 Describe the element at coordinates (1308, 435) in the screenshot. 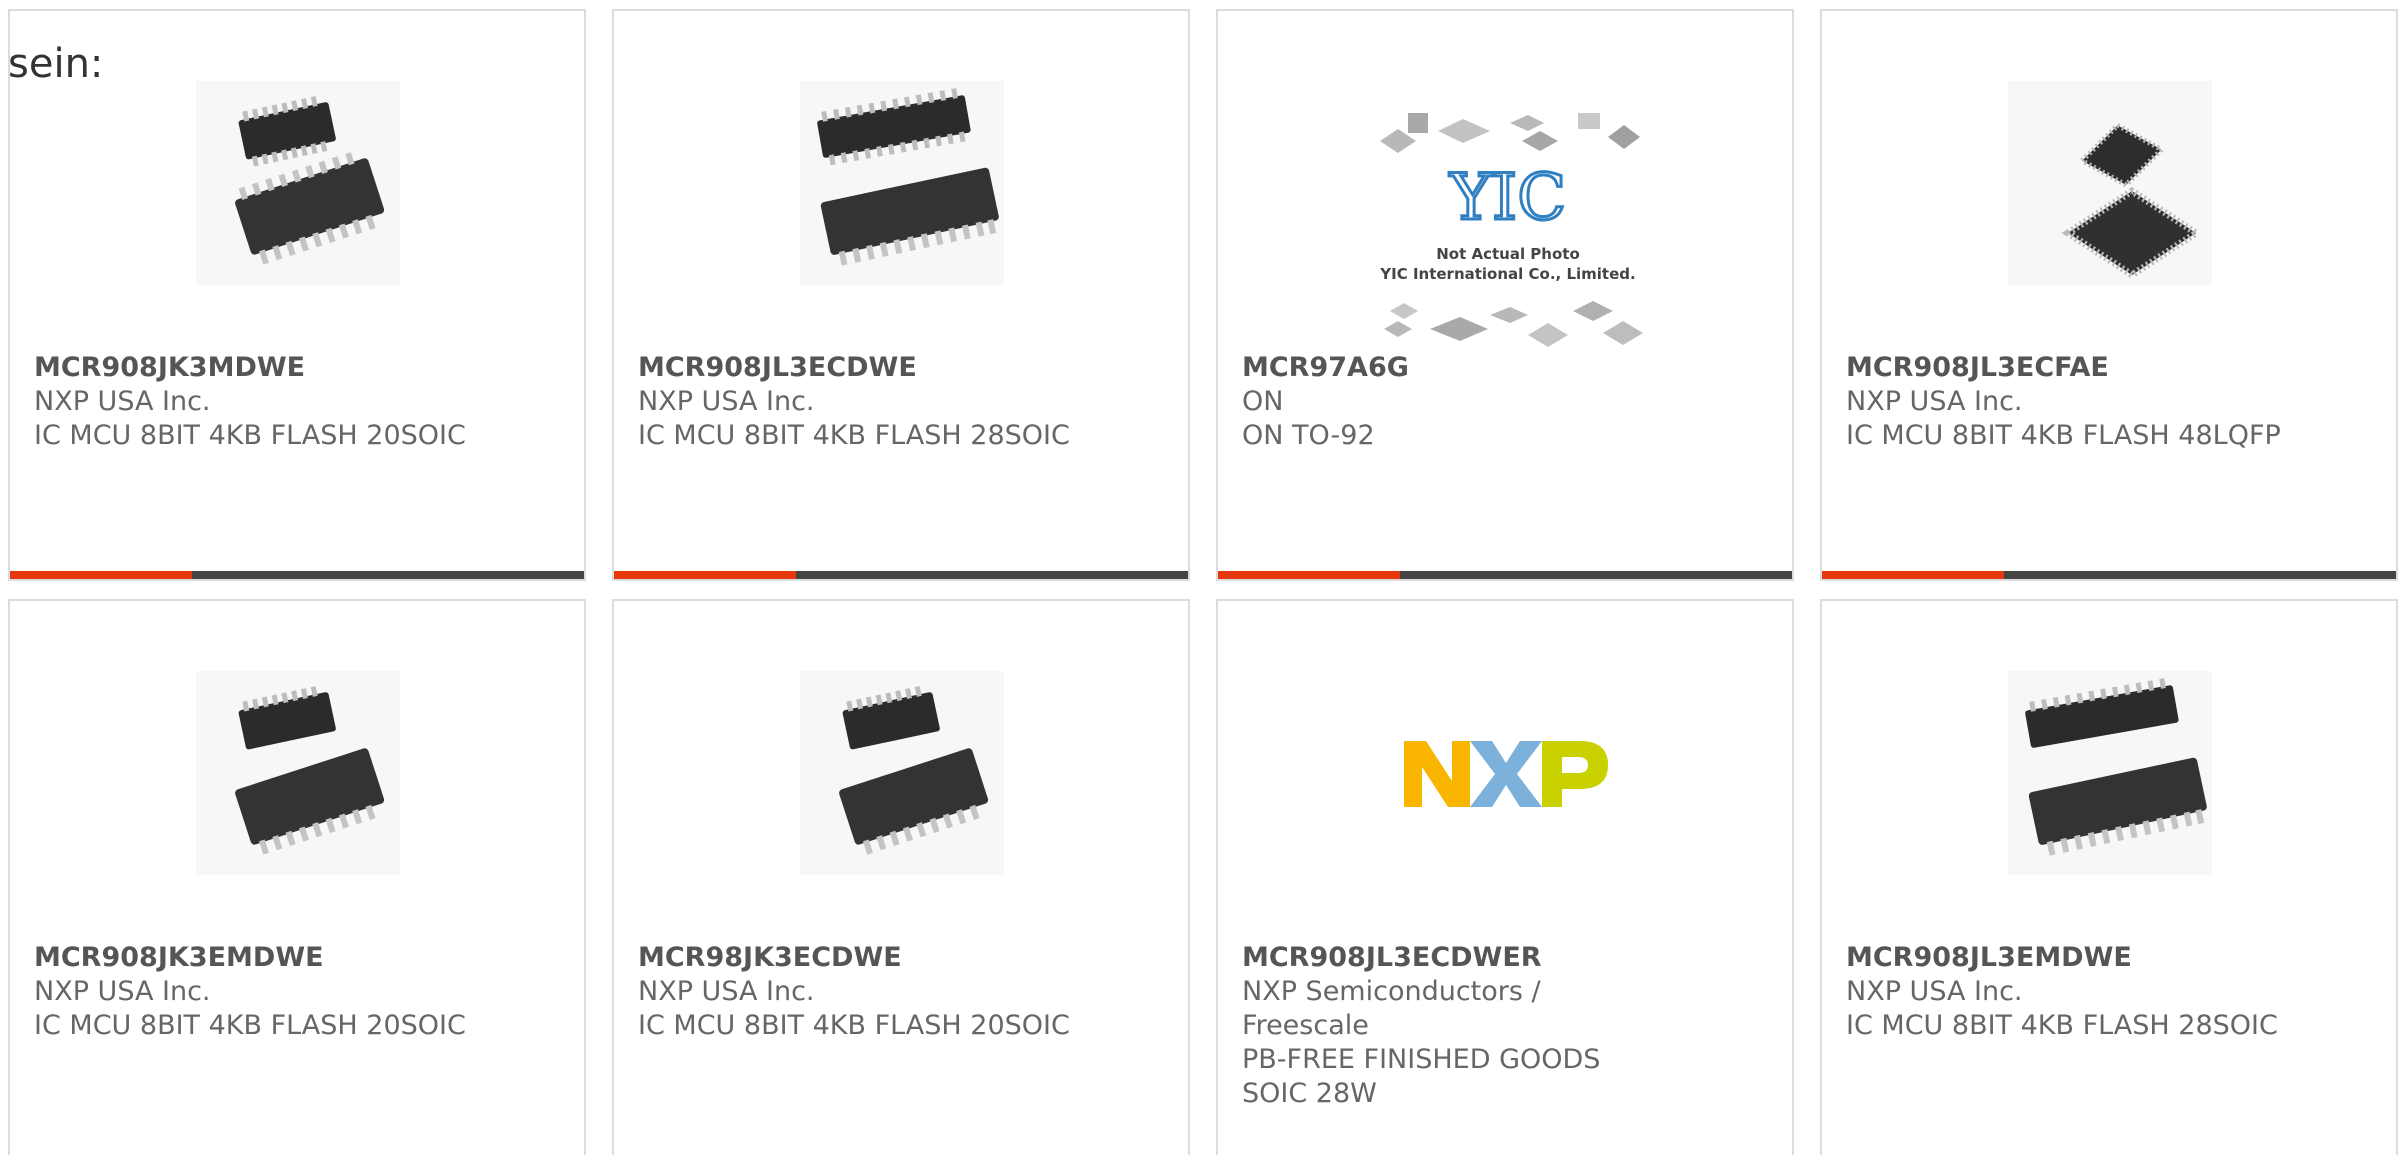

I see `description: ON TO-92` at that location.